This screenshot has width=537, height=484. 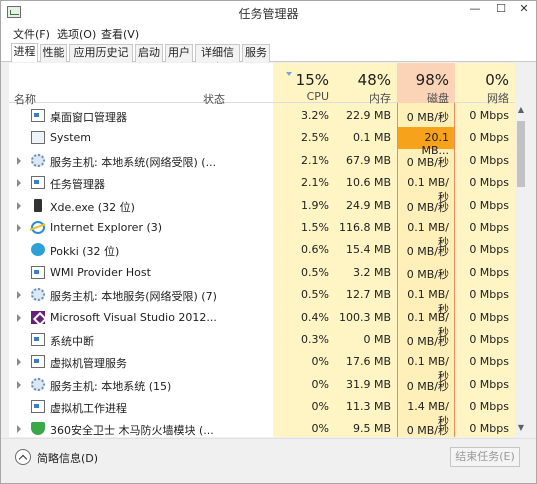 I want to click on visual-studio-icon, so click(x=38, y=317).